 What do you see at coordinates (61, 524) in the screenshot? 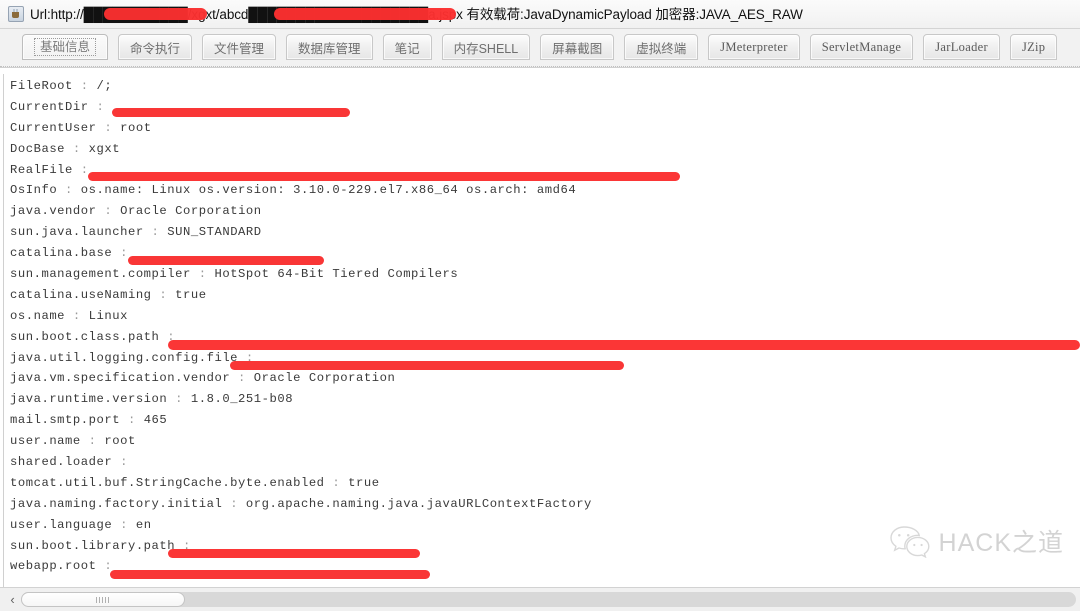
I see `property-key: user.language` at bounding box center [61, 524].